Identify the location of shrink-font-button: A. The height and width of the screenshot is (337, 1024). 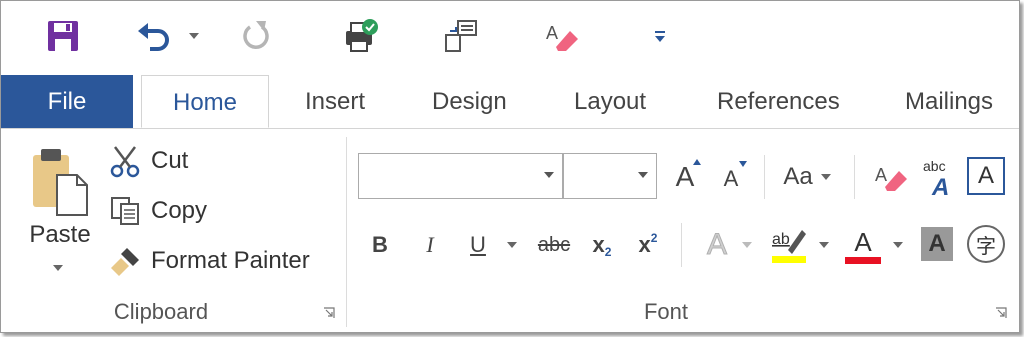
(731, 179).